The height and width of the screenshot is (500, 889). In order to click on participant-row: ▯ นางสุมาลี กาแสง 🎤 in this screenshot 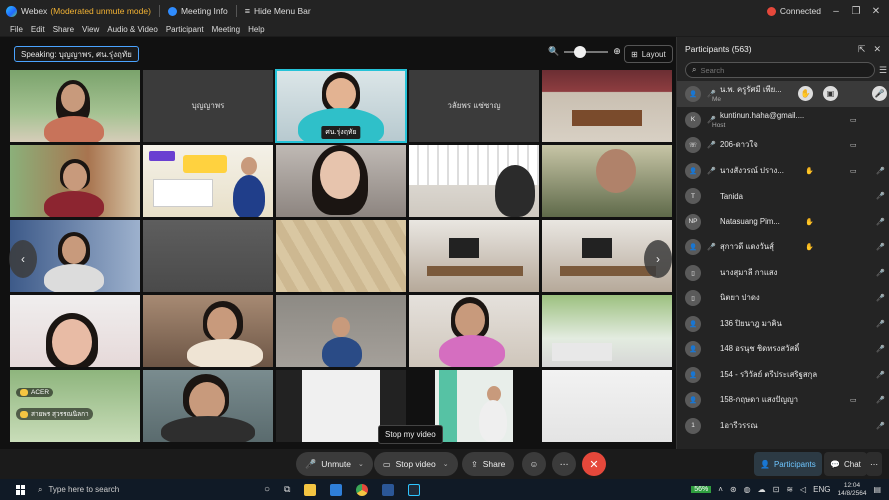, I will do `click(783, 273)`.